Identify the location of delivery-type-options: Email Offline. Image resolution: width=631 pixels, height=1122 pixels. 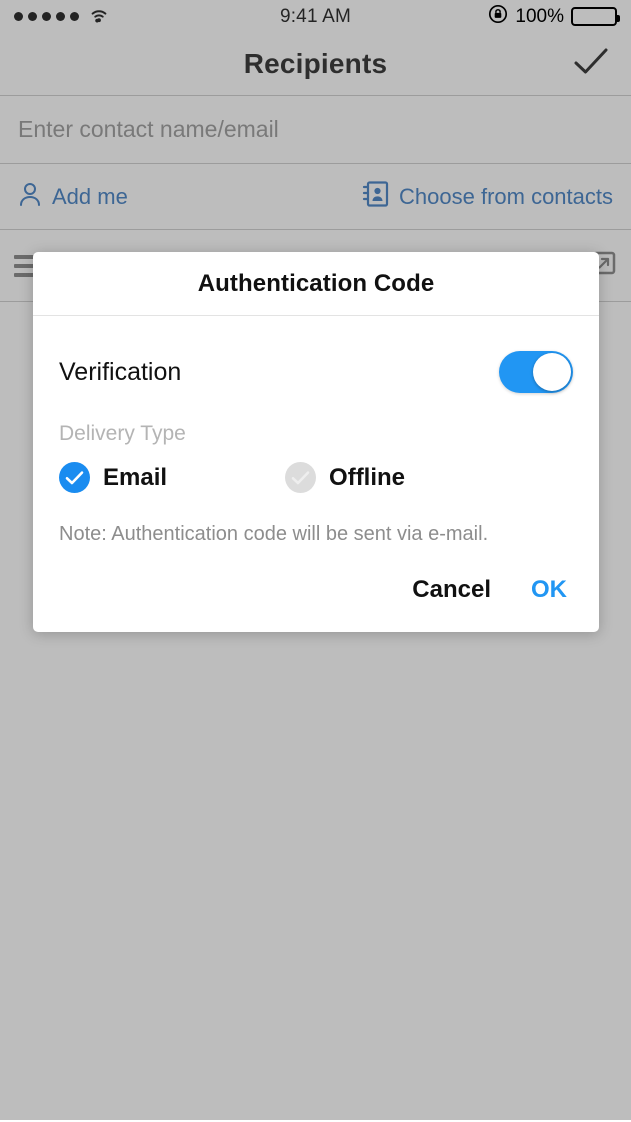
(316, 477).